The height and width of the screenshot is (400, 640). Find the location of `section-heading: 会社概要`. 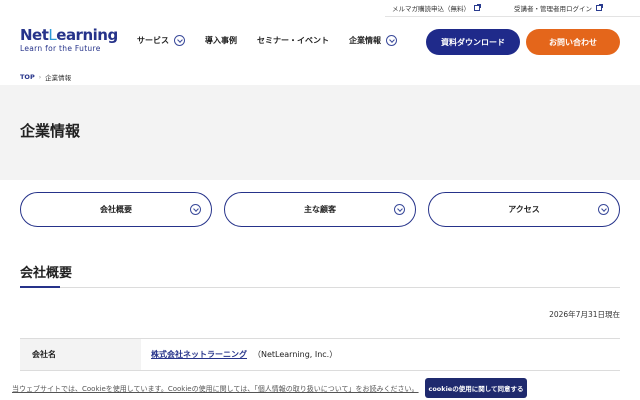

section-heading: 会社概要 is located at coordinates (46, 273).